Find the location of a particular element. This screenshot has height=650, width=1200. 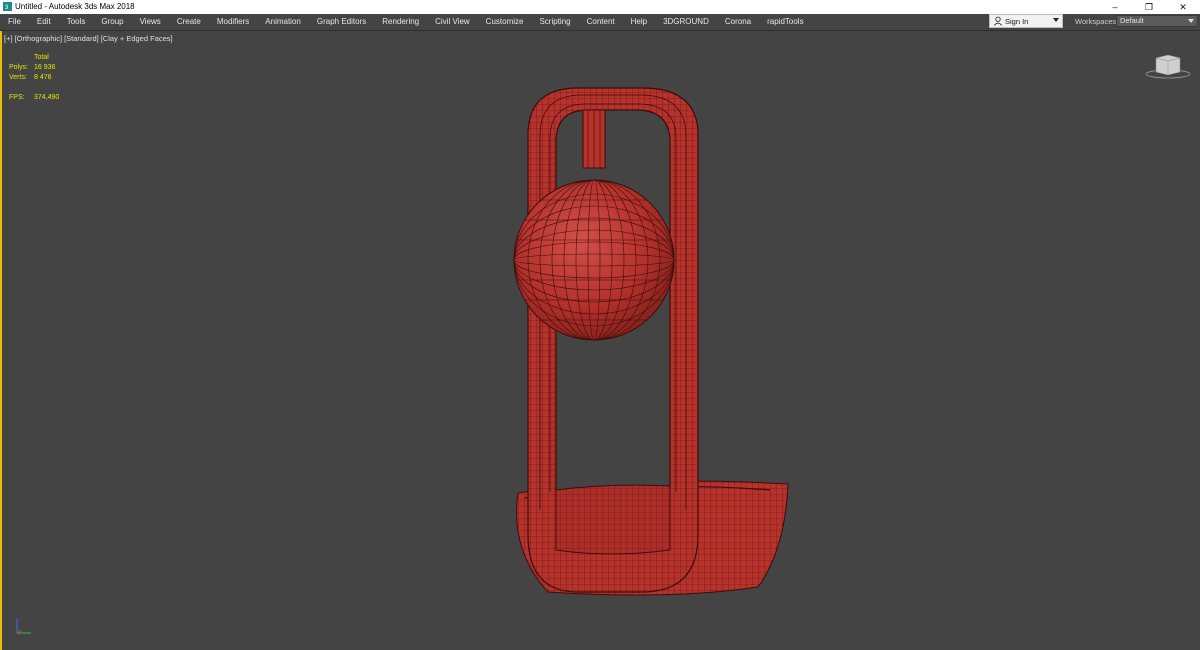

3dsmax-icon: 3 is located at coordinates (7, 6).